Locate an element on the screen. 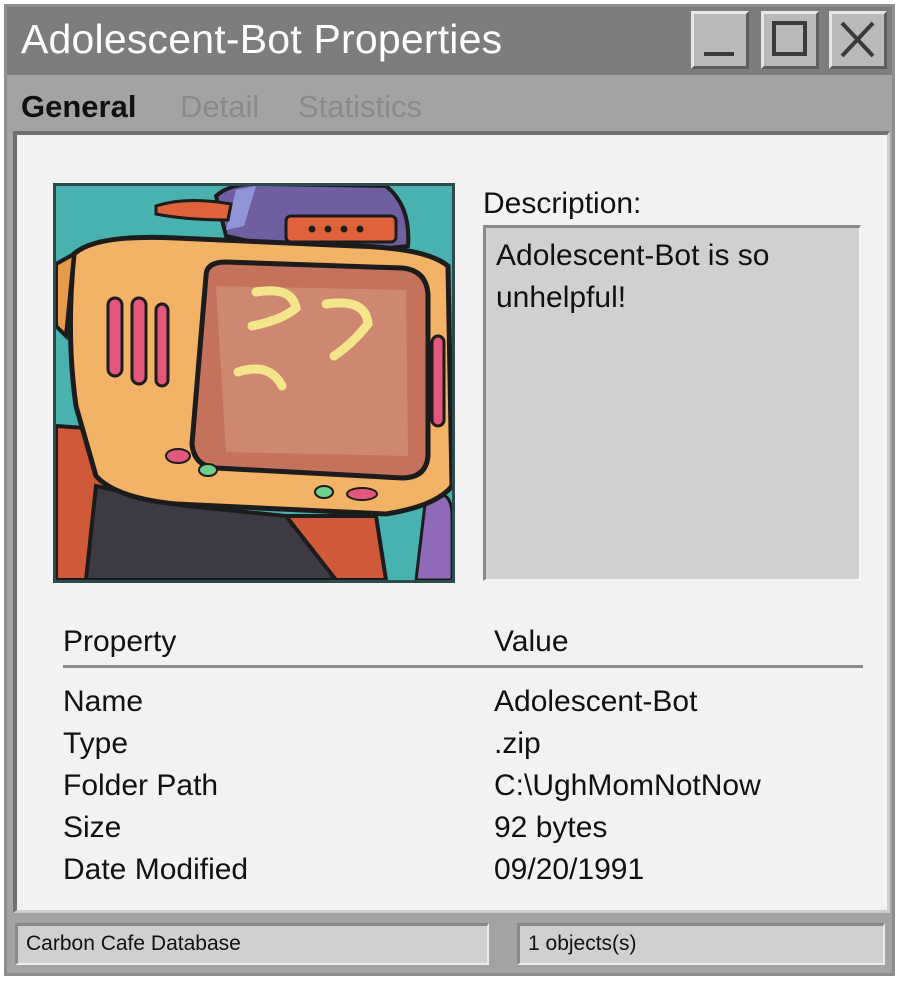 This screenshot has height=984, width=903. property-size-label: Size is located at coordinates (92, 827).